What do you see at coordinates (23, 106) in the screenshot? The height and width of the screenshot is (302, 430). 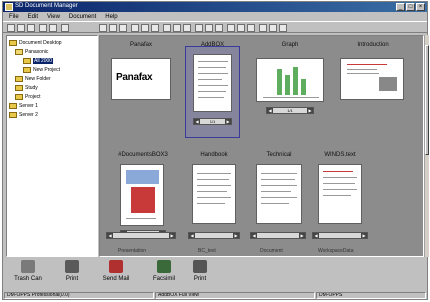 I see `tree-item-server-1: Server 1` at bounding box center [23, 106].